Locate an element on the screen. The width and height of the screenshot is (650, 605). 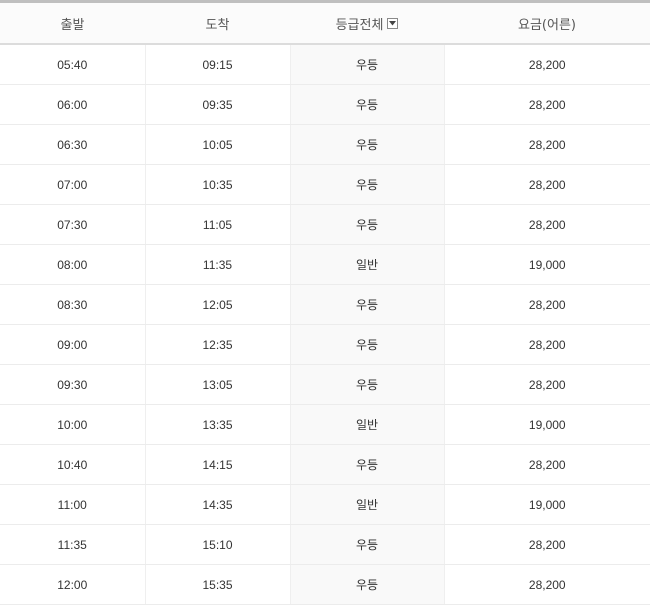
departure-time: 09:00 is located at coordinates (73, 344).